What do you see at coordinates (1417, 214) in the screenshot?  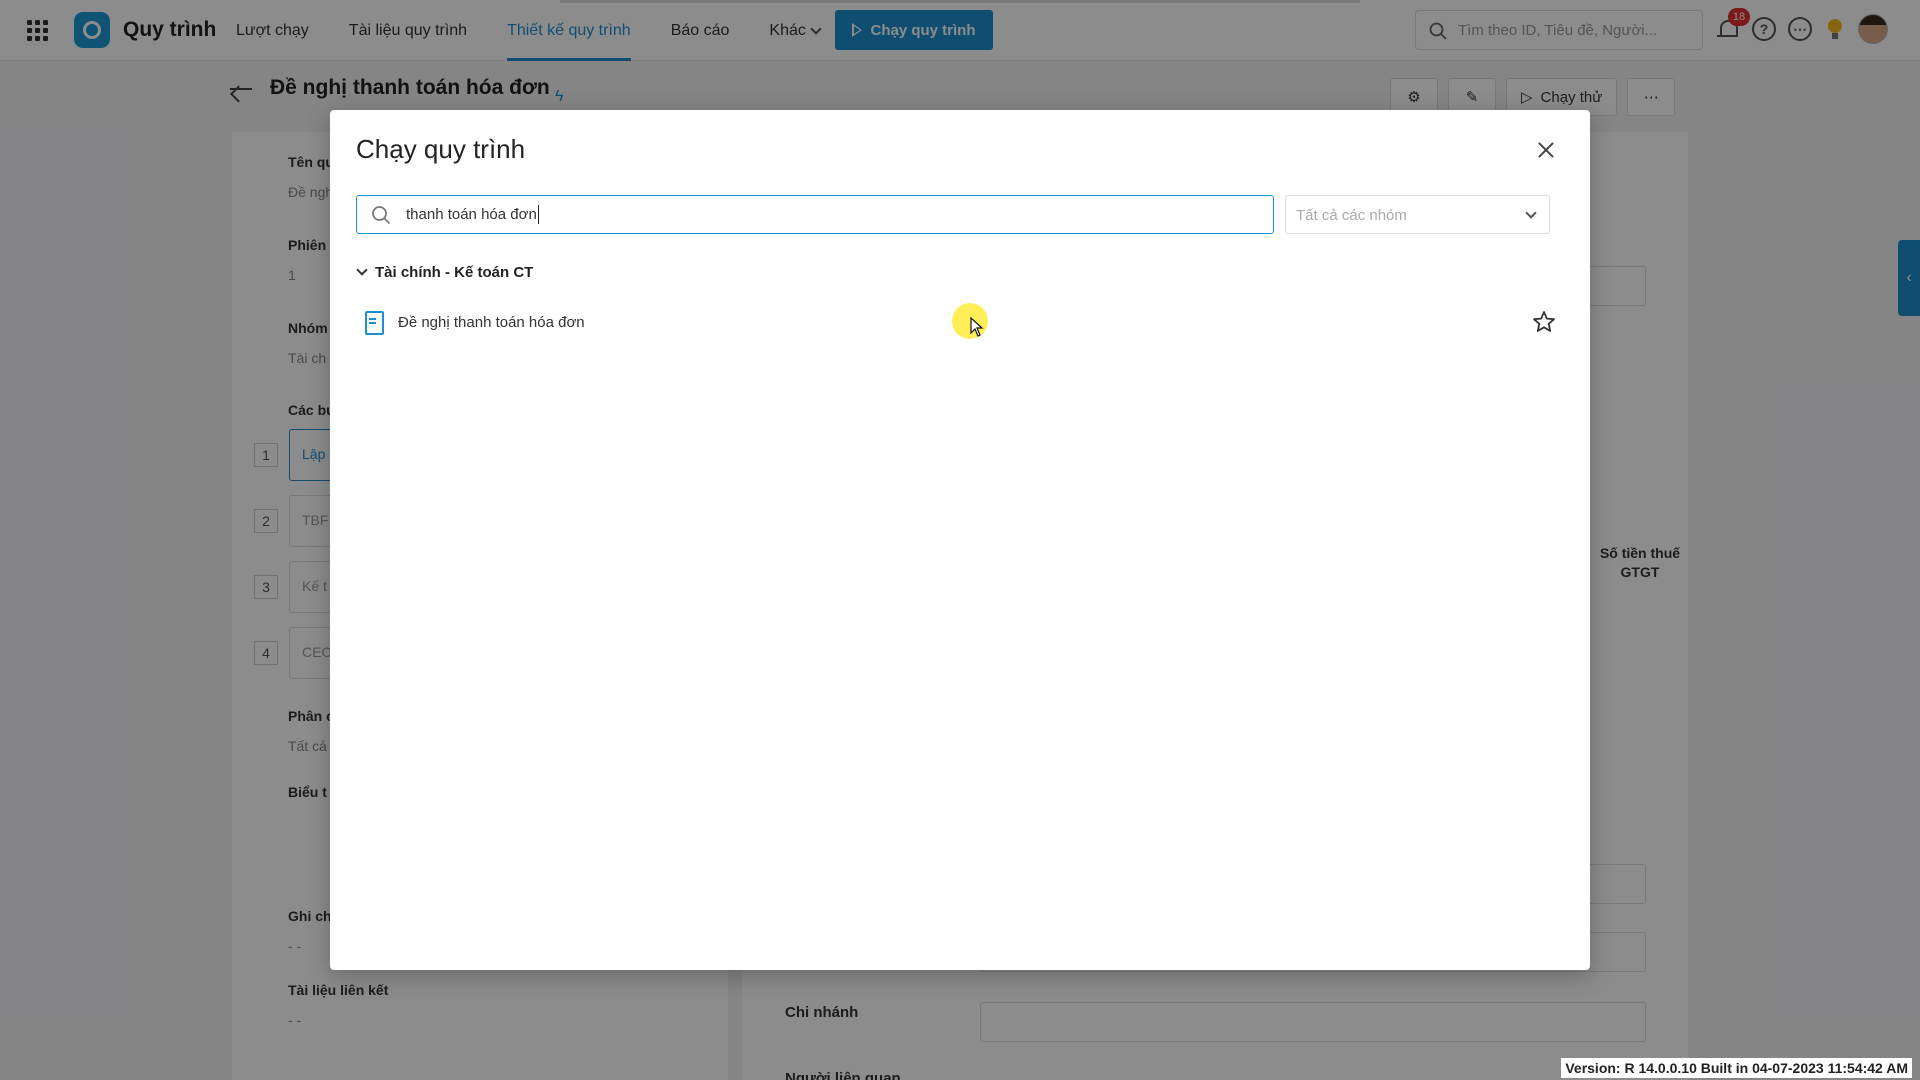 I see `group-filter-select: Tất cả các nhóm` at bounding box center [1417, 214].